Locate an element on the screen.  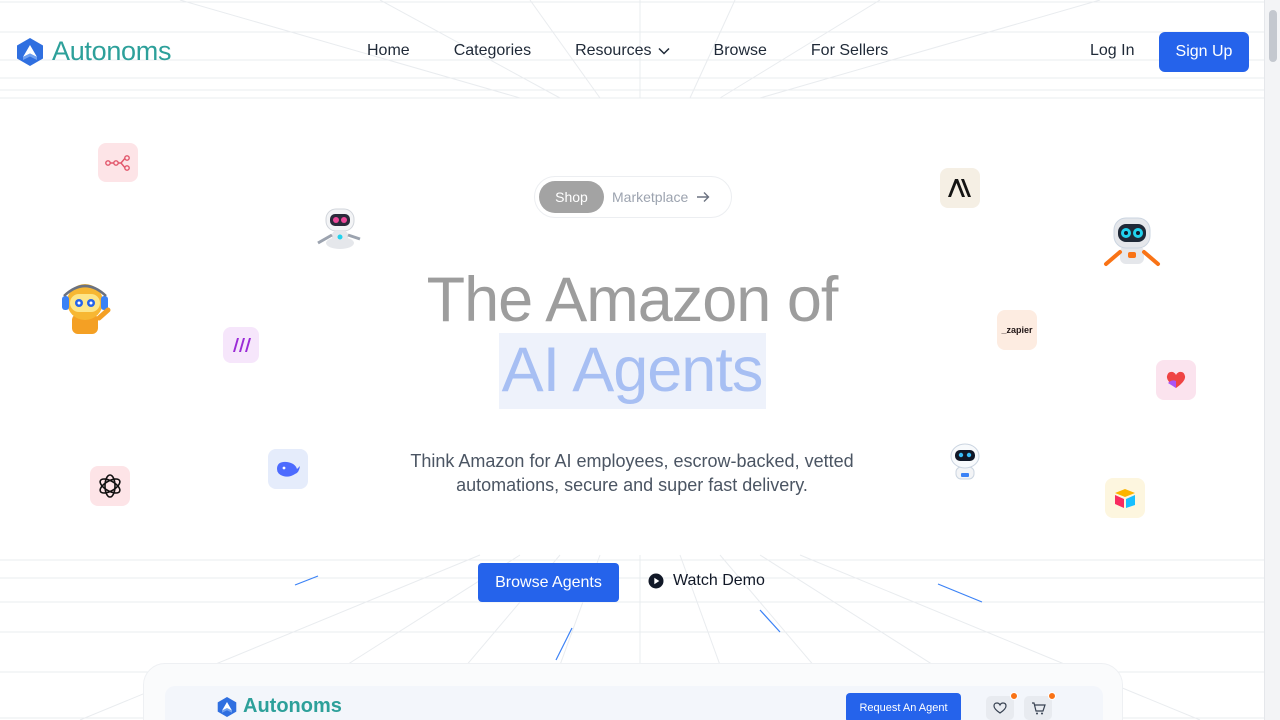
robot-white-icon is located at coordinates (965, 461).